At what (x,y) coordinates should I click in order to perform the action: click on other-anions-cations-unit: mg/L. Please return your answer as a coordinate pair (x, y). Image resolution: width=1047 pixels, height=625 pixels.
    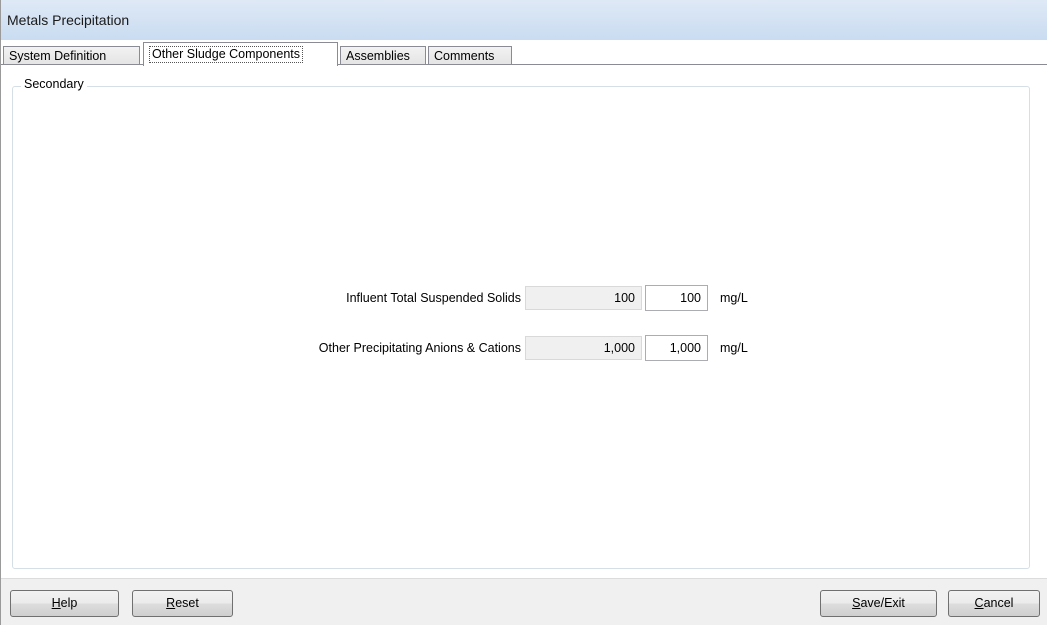
    Looking at the image, I should click on (734, 348).